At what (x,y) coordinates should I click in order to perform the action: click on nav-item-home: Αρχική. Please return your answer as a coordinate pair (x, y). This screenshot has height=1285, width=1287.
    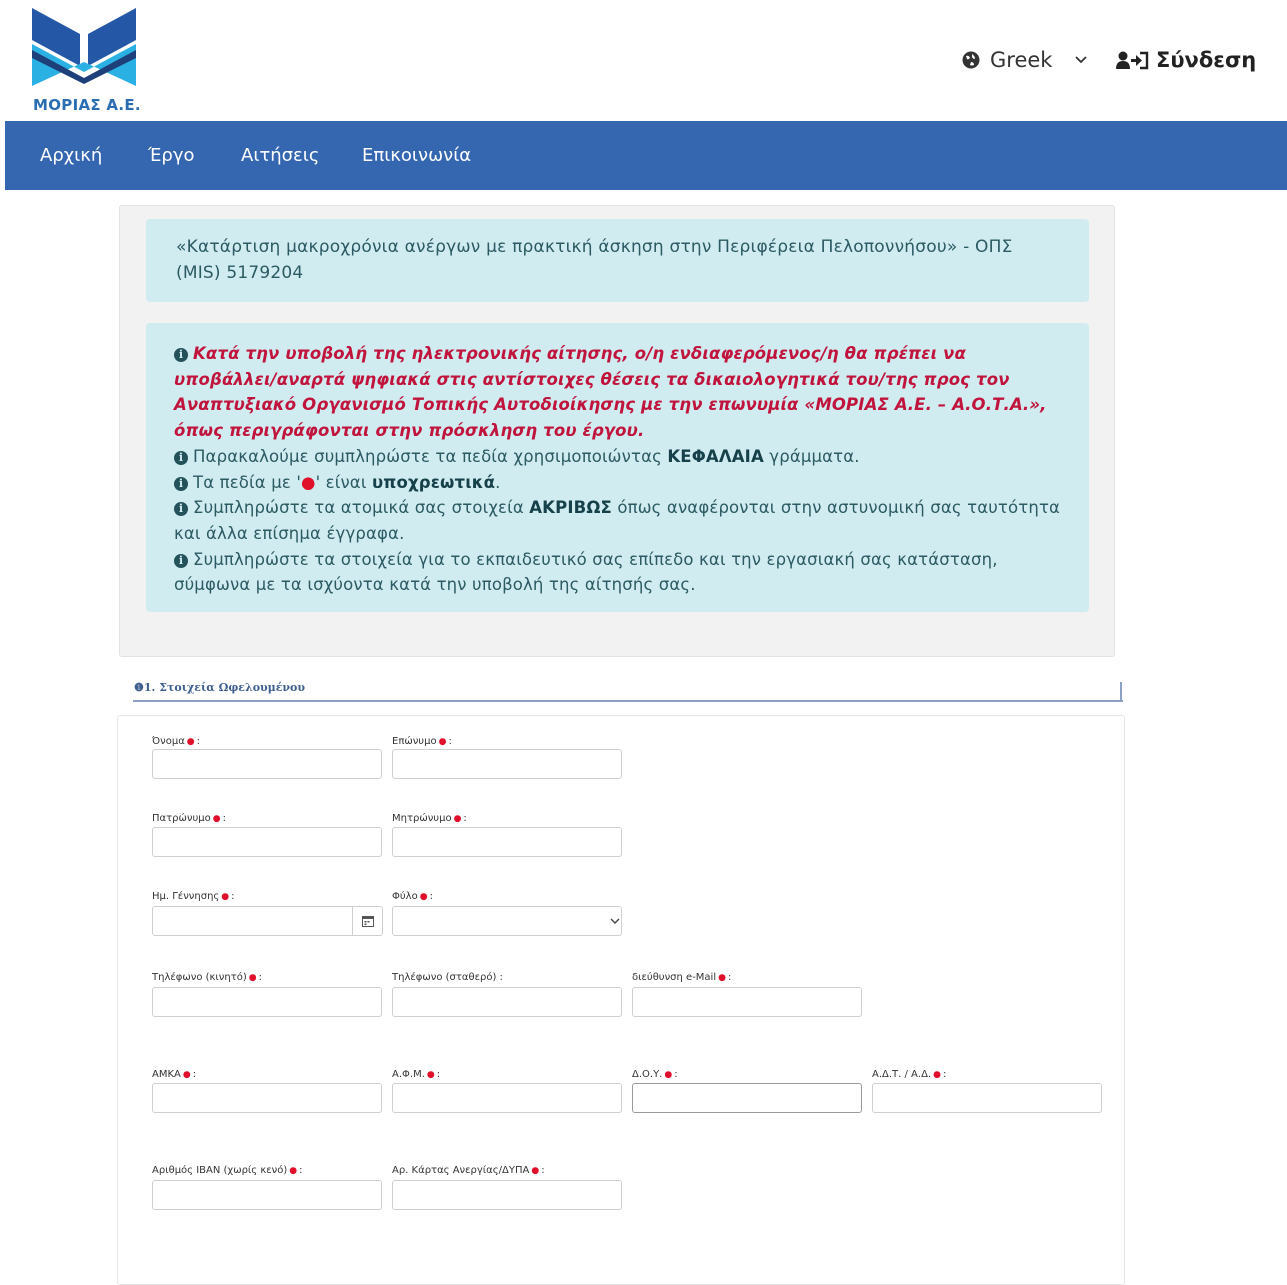
    Looking at the image, I should click on (71, 155).